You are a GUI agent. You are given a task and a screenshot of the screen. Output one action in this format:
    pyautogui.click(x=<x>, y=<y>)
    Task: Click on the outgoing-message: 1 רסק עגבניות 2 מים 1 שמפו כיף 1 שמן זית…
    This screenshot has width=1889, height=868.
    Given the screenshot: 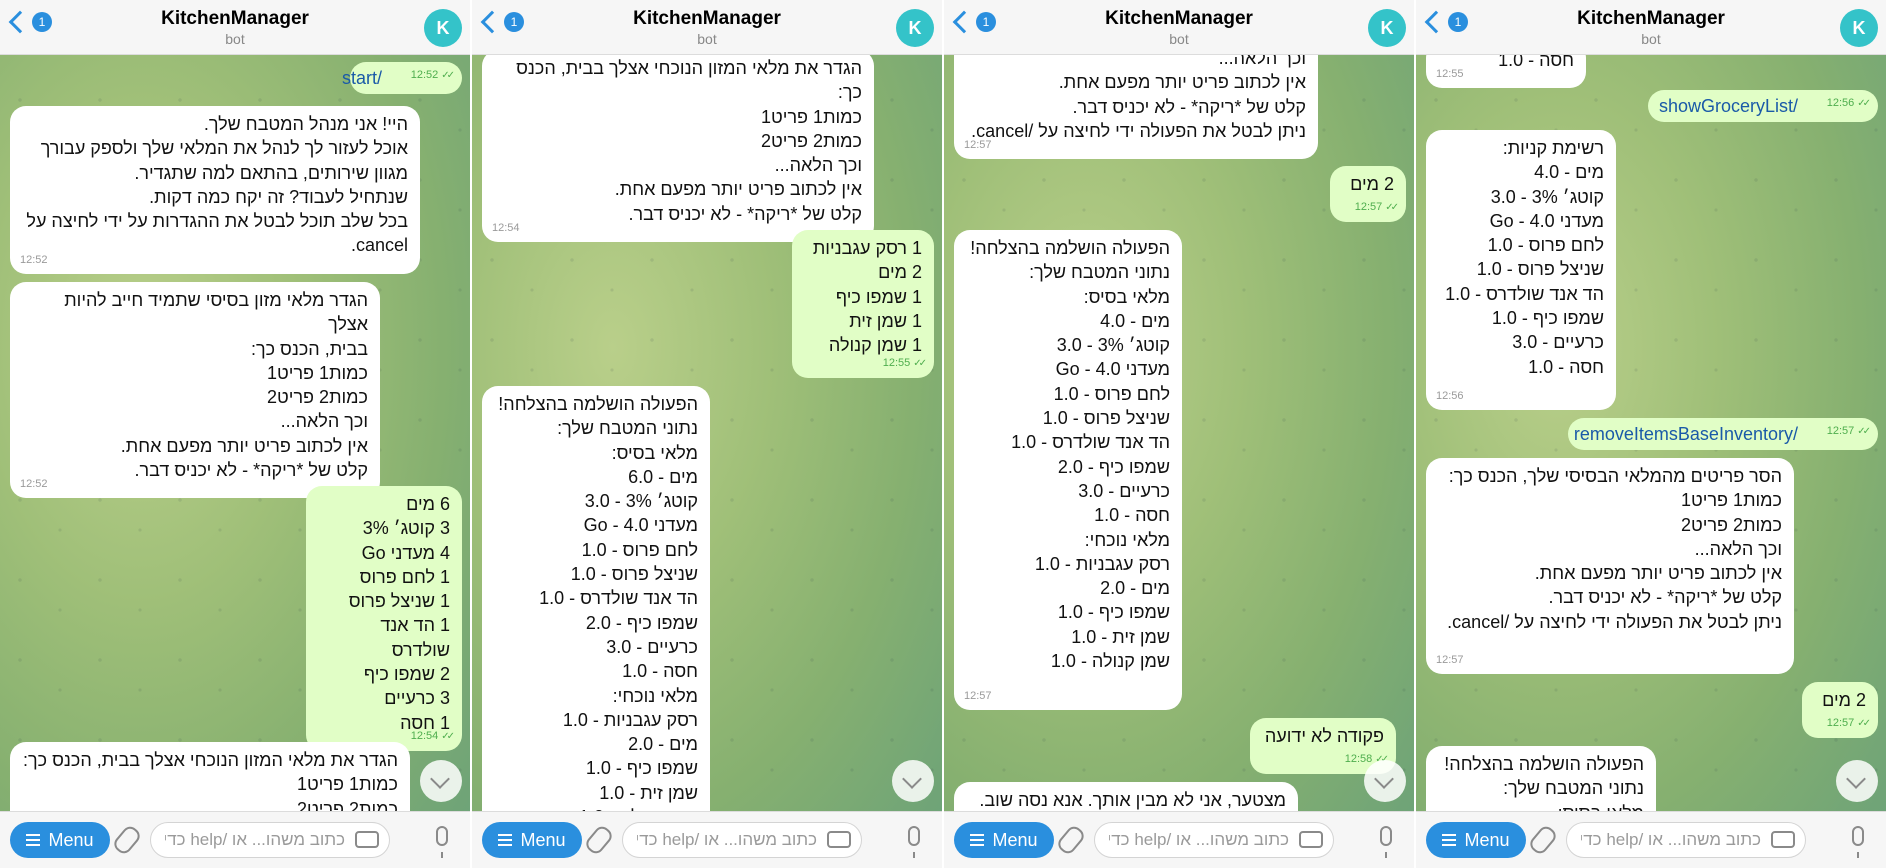 What is the action you would take?
    pyautogui.click(x=863, y=304)
    